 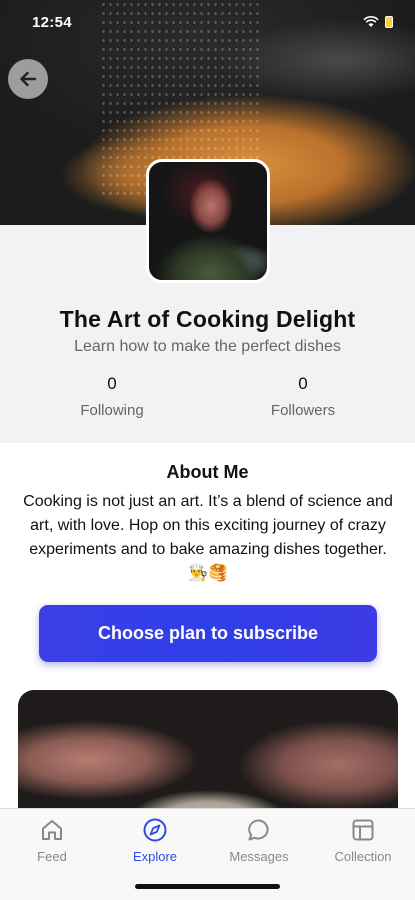 I want to click on post-image-card, so click(x=208, y=755).